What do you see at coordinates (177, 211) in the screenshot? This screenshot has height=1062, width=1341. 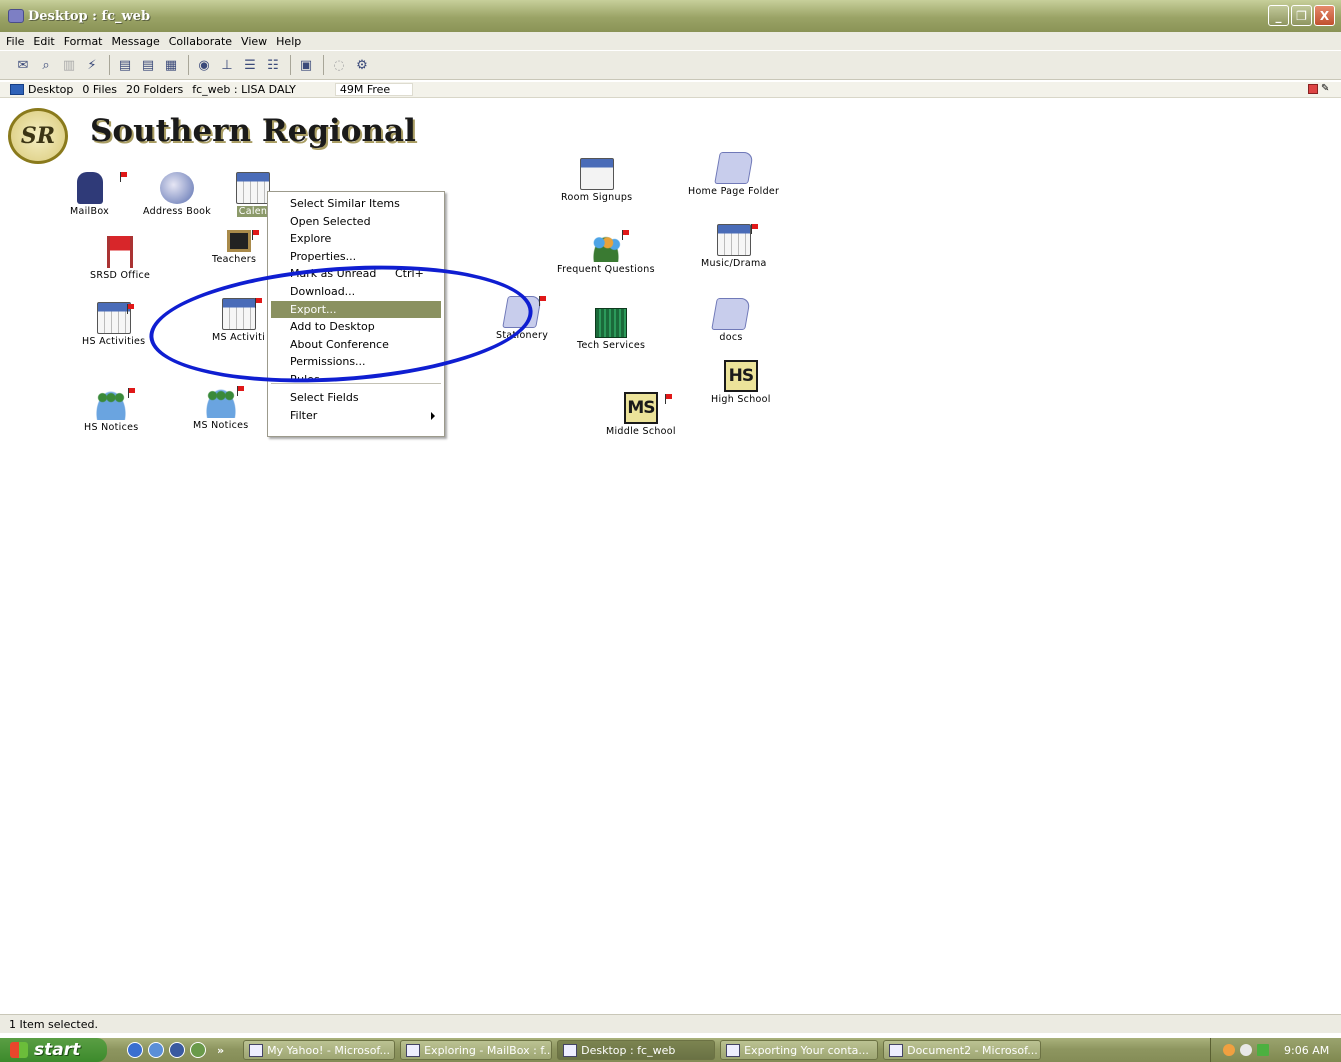 I see `desktop-icon-label: Address Book` at bounding box center [177, 211].